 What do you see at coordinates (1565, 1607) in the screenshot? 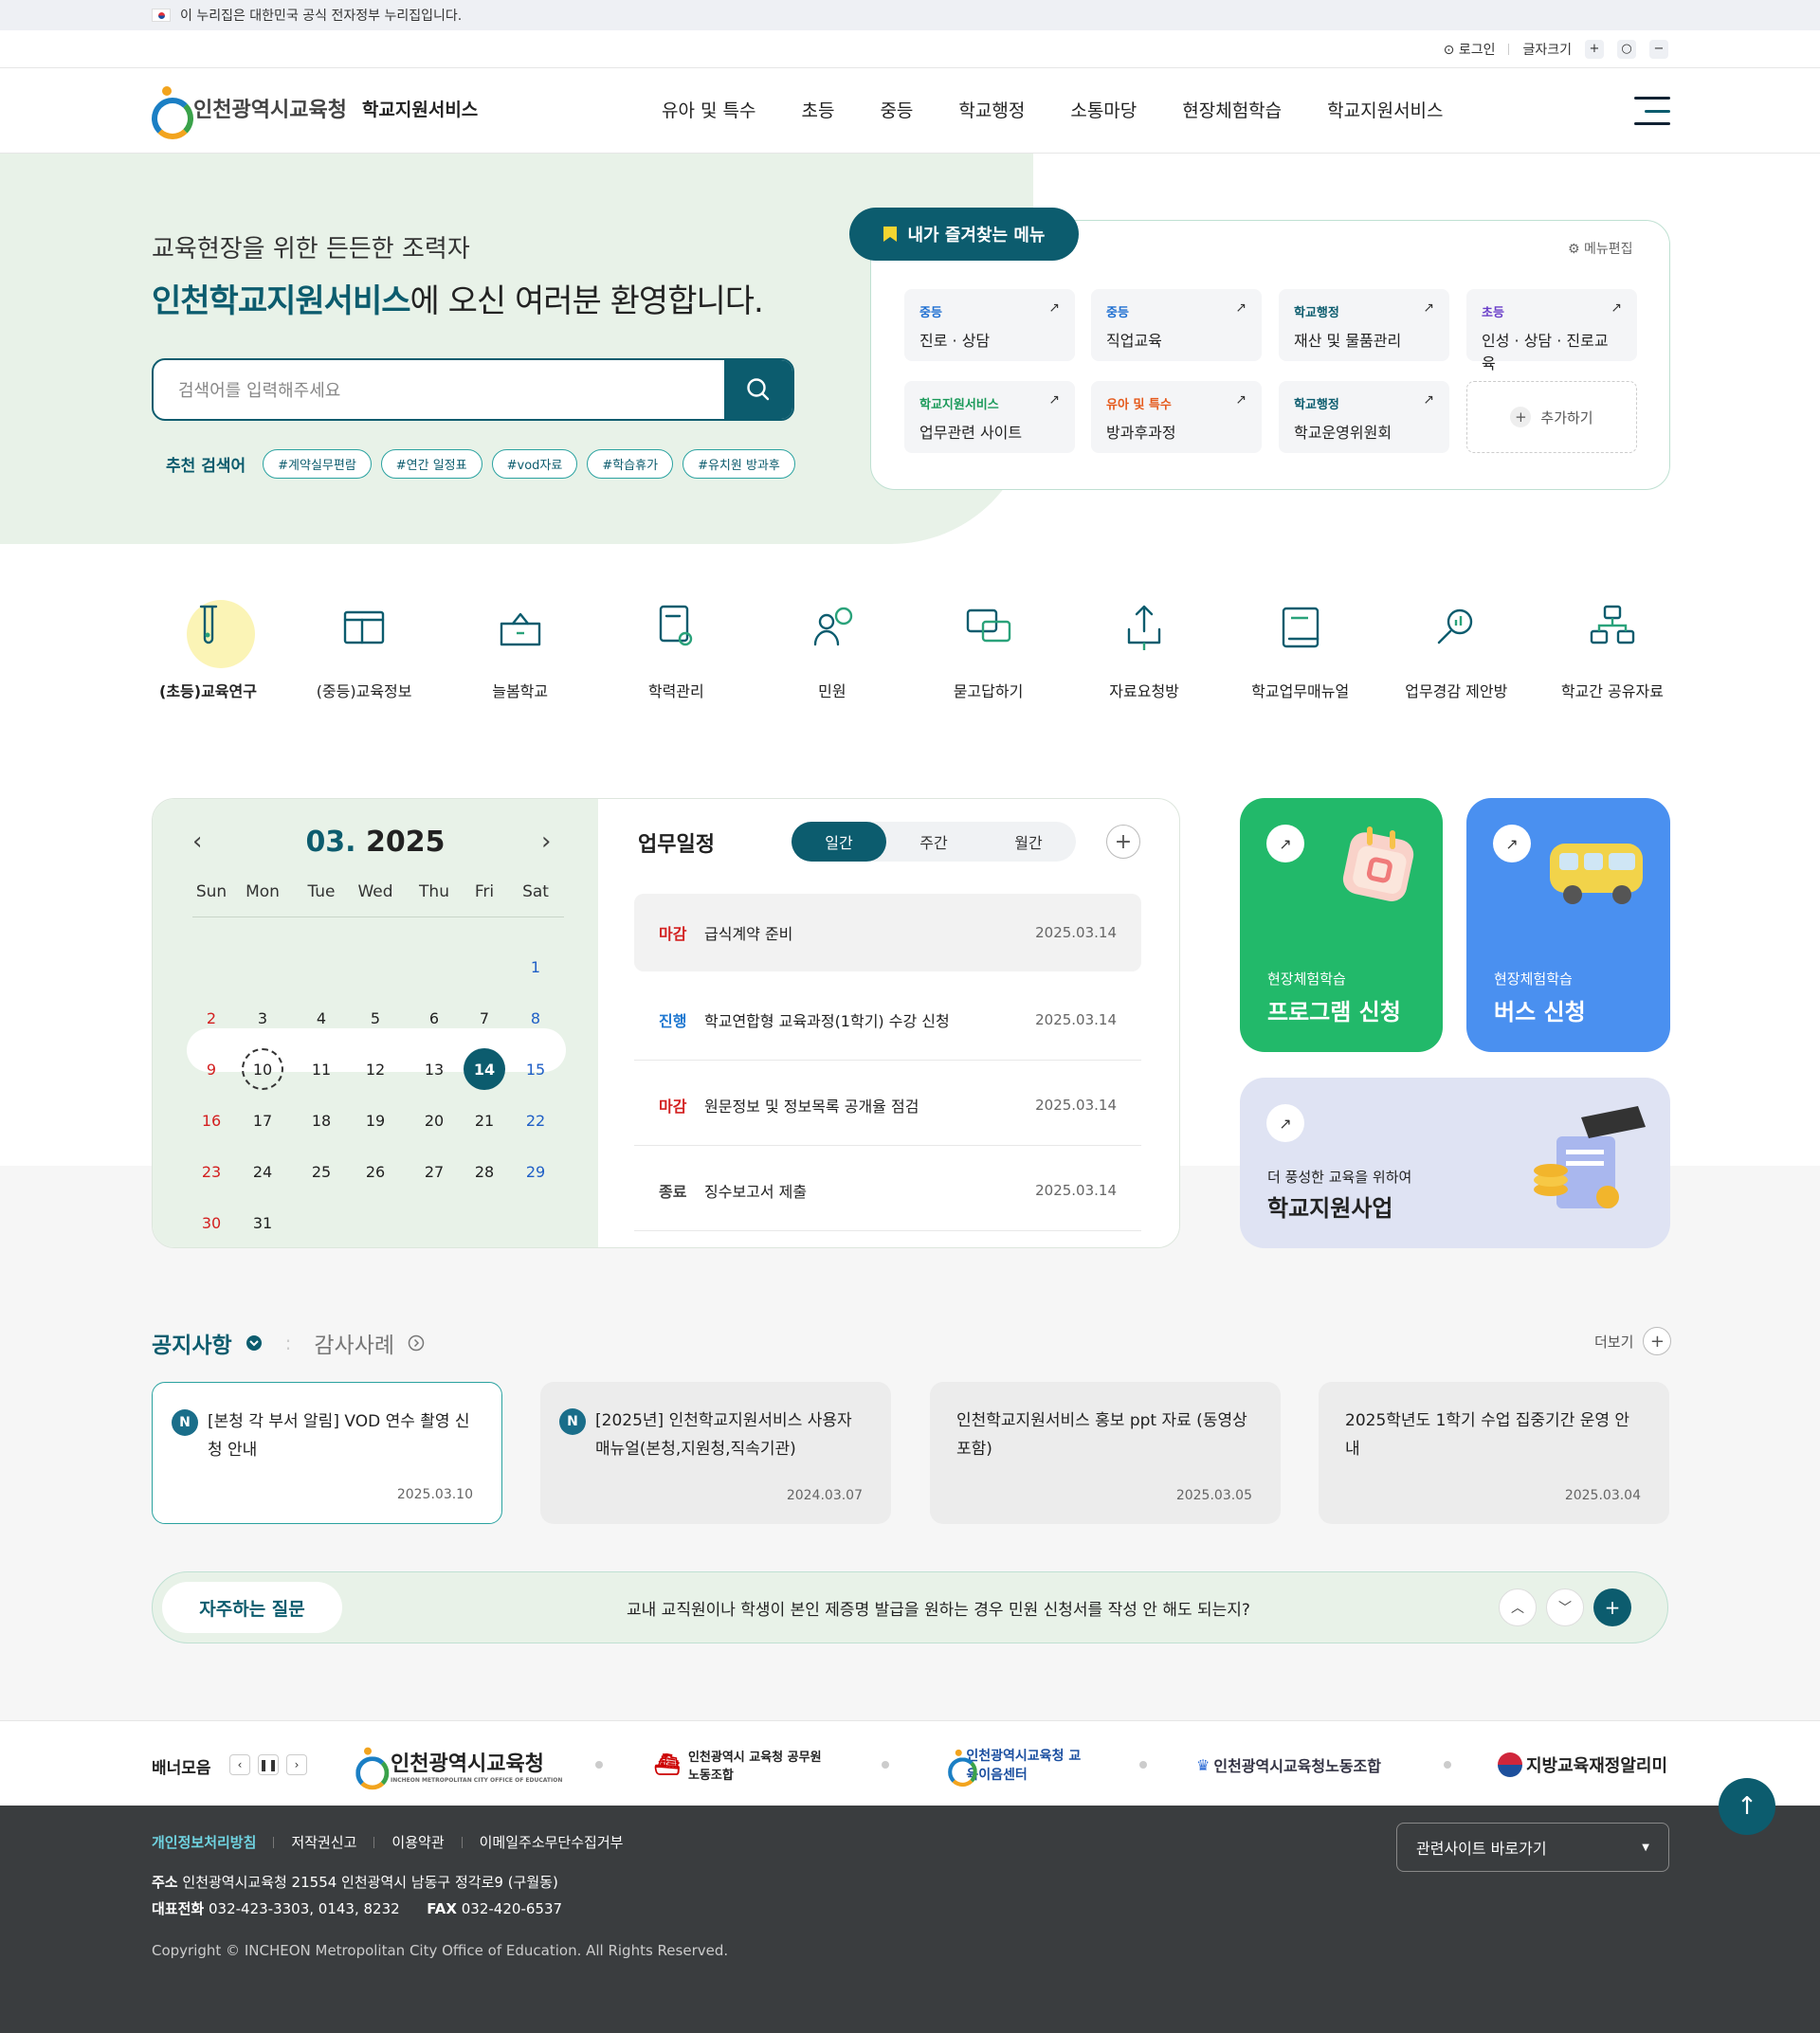
I see `faq-next-button: ﹀` at bounding box center [1565, 1607].